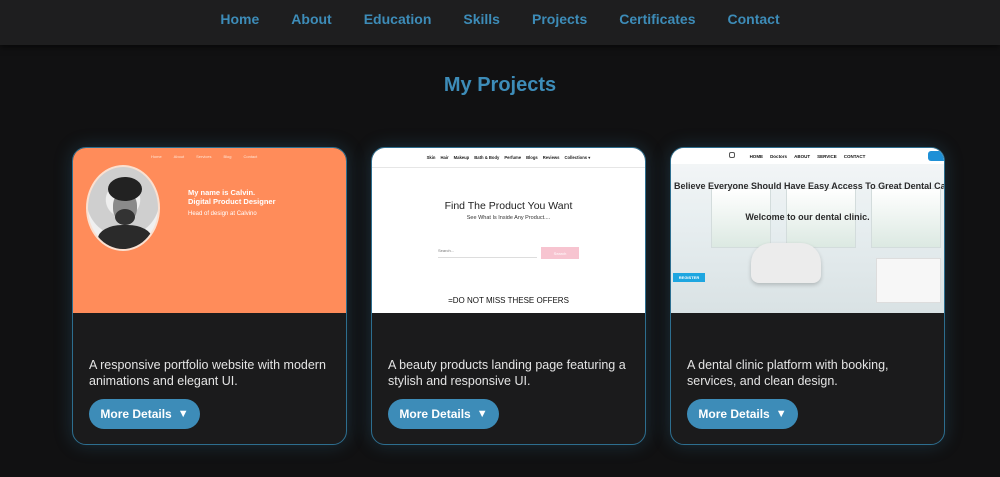 This screenshot has width=1000, height=477. Describe the element at coordinates (311, 19) in the screenshot. I see `nav-link-about: About` at that location.